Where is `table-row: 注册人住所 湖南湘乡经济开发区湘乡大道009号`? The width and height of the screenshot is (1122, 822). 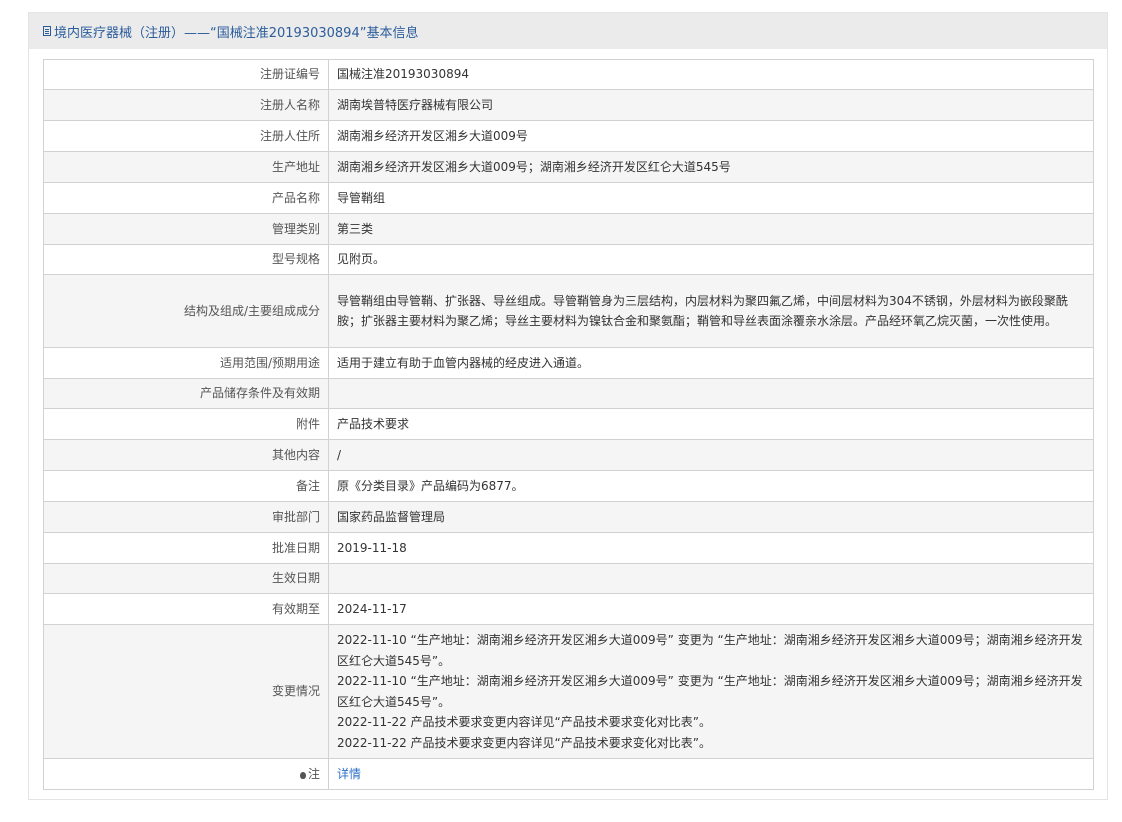
table-row: 注册人住所 湖南湘乡经济开发区湘乡大道009号 is located at coordinates (568, 136).